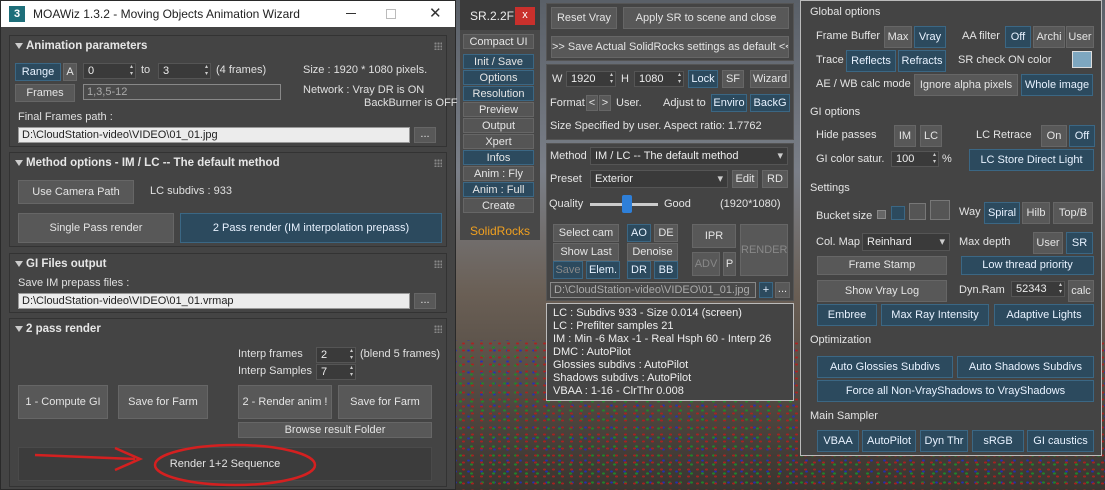  Describe the element at coordinates (228, 329) in the screenshot. I see `section-header: 2 pass render` at that location.